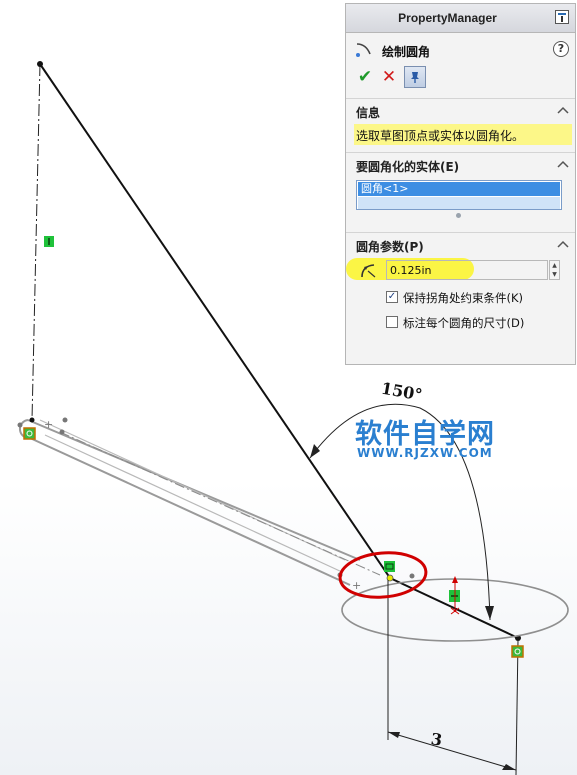  I want to click on message-section-header: 信息, so click(460, 110).